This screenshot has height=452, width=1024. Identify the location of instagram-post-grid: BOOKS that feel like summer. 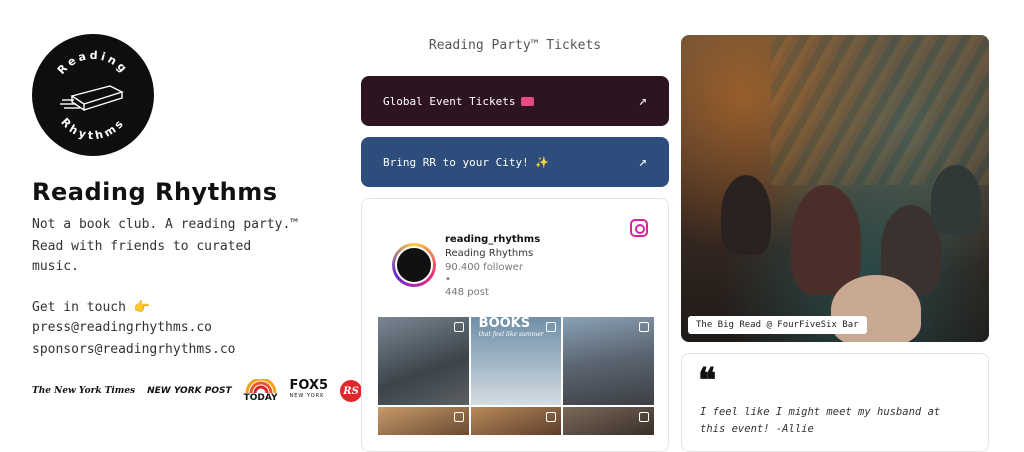
(516, 376).